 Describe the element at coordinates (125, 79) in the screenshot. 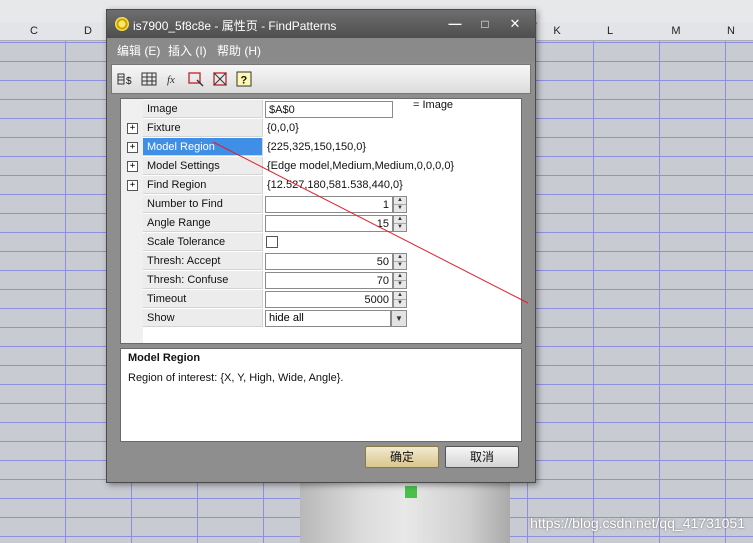

I see `sort-icon: $` at that location.